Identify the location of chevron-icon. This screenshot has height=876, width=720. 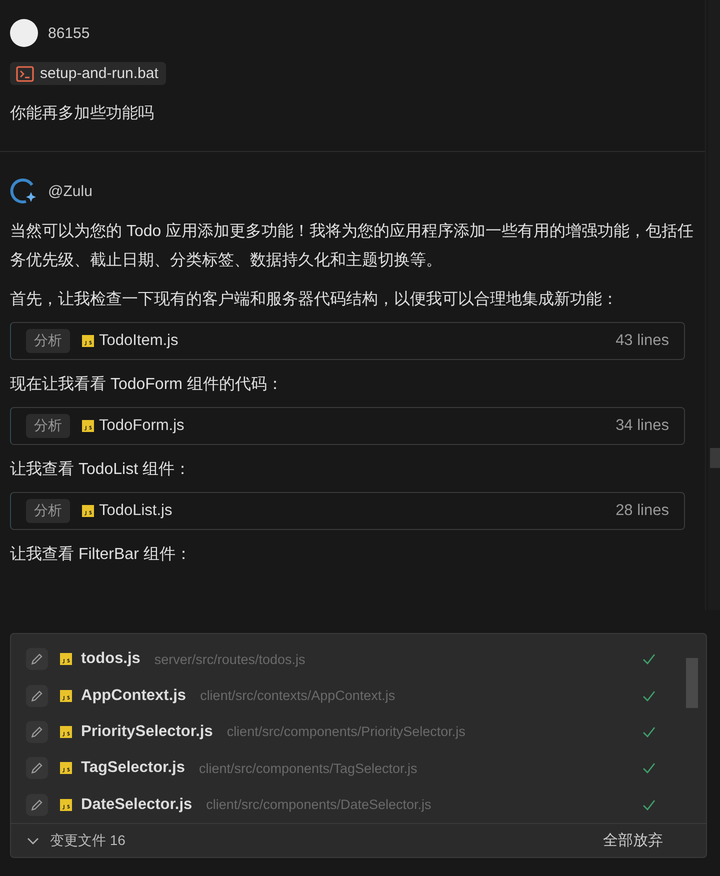
(33, 841).